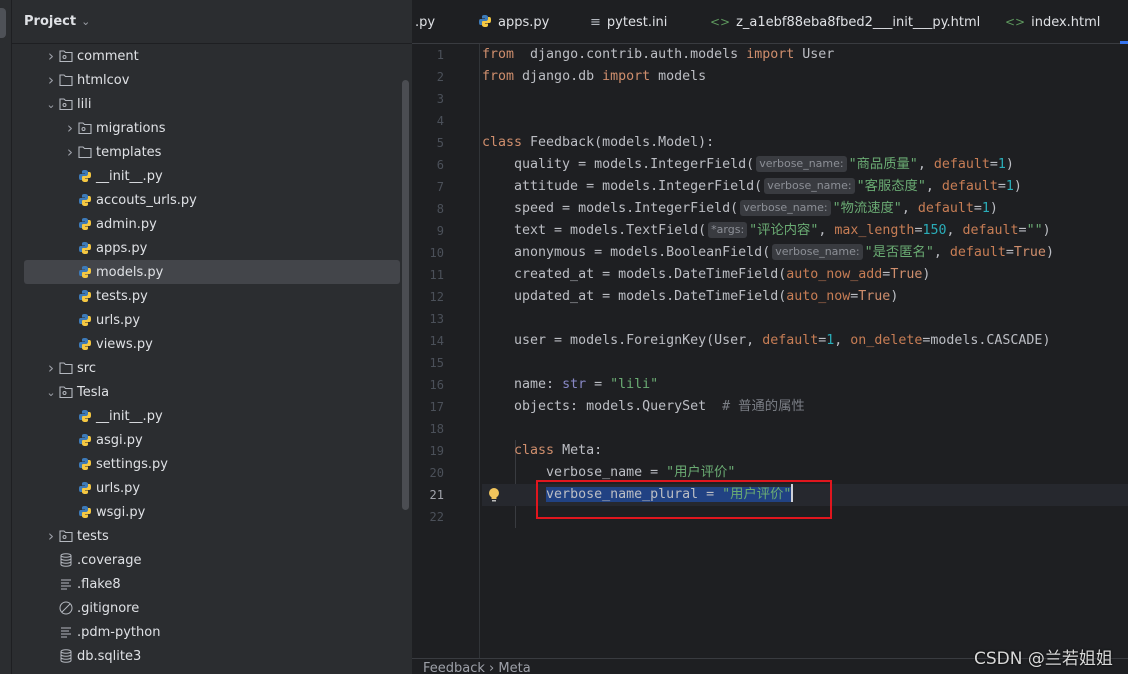 The image size is (1128, 674). What do you see at coordinates (3, 23) in the screenshot?
I see `project-tool-button` at bounding box center [3, 23].